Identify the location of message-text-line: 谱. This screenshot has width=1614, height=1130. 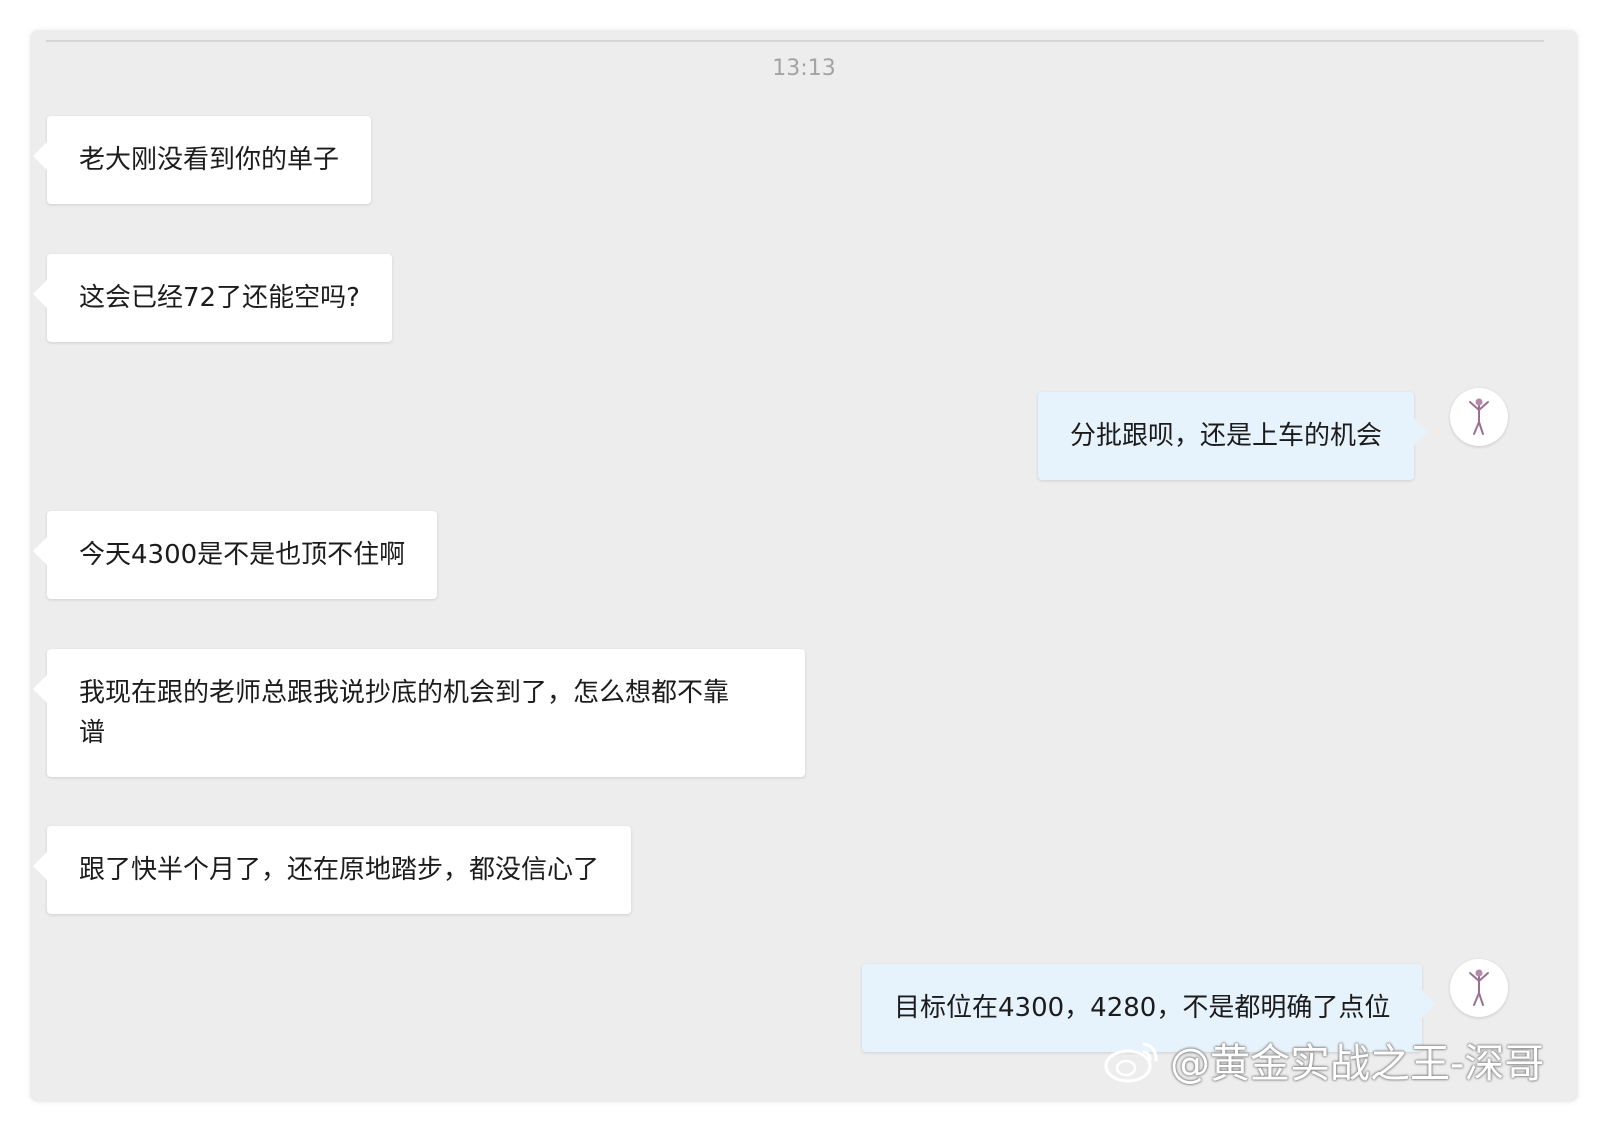
(92, 733).